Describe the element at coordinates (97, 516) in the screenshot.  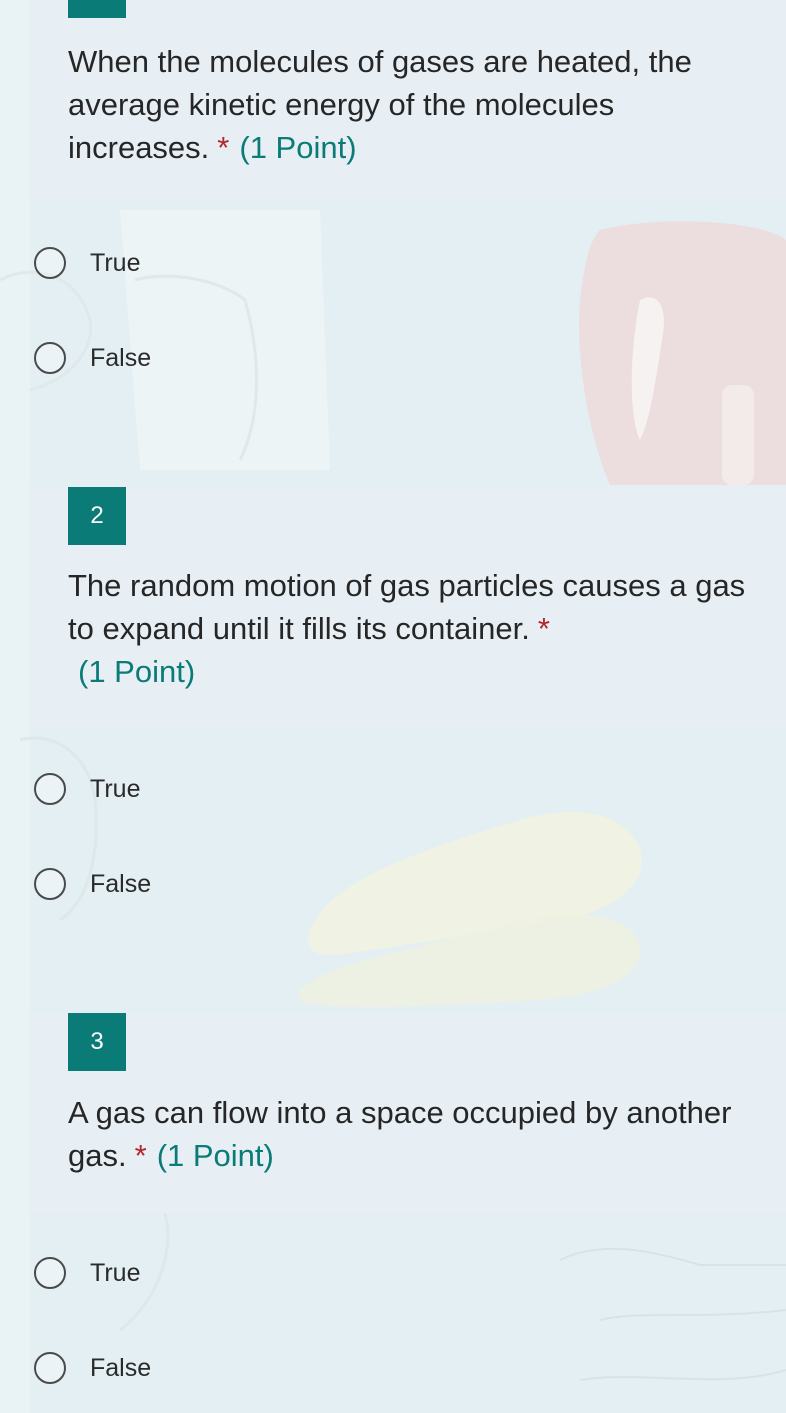
I see `question-number-2: 2` at that location.